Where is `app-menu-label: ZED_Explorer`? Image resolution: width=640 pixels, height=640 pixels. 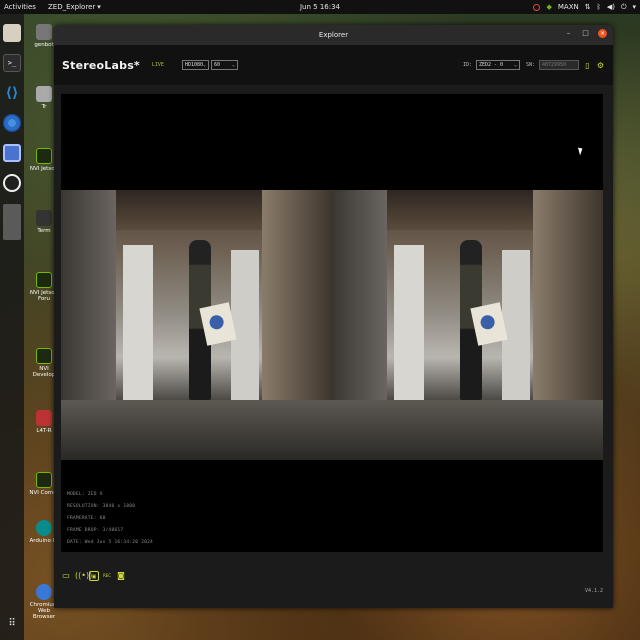 app-menu-label: ZED_Explorer is located at coordinates (72, 7).